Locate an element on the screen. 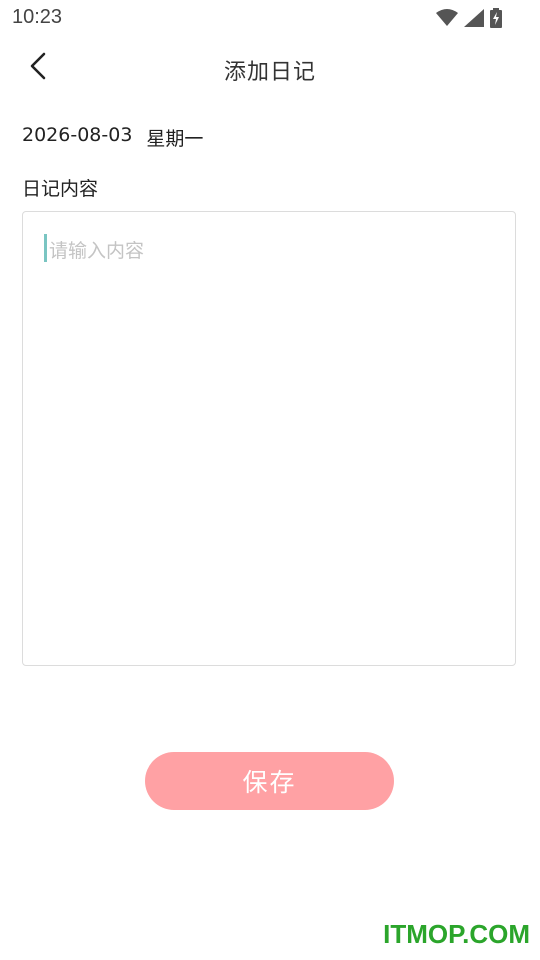  text-caret is located at coordinates (45, 248).